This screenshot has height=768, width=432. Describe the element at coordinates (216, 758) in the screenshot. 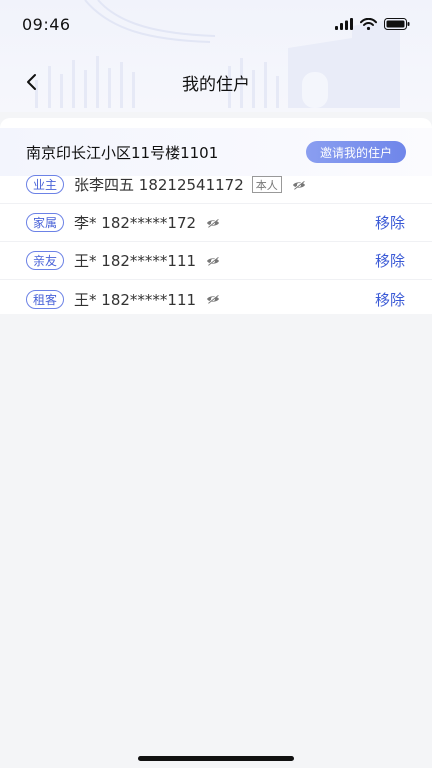

I see `home-indicator` at that location.